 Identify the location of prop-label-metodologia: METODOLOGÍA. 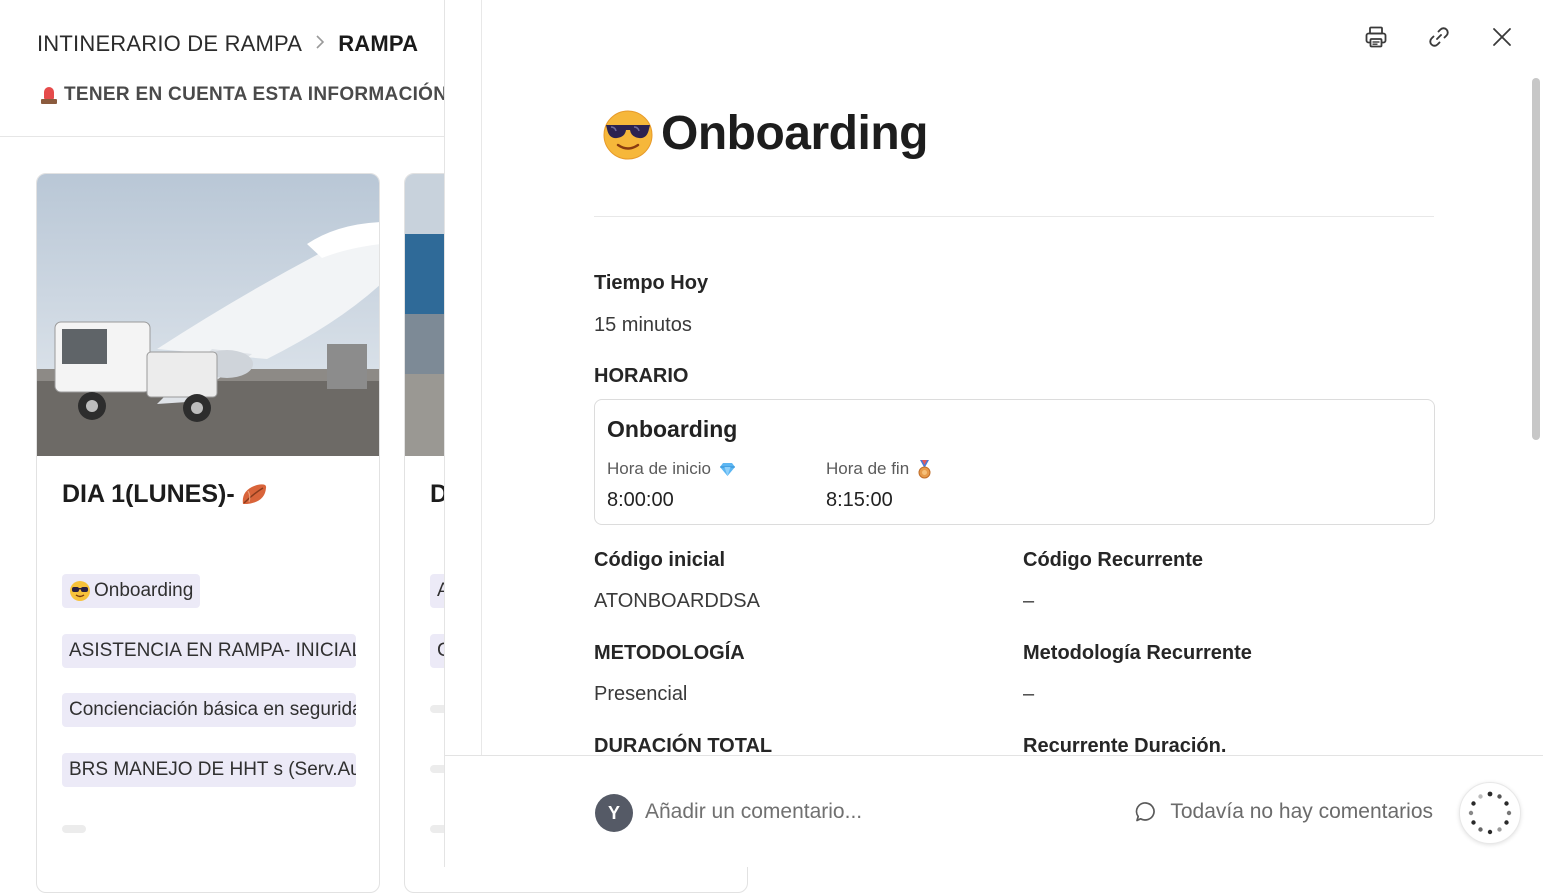
(669, 653).